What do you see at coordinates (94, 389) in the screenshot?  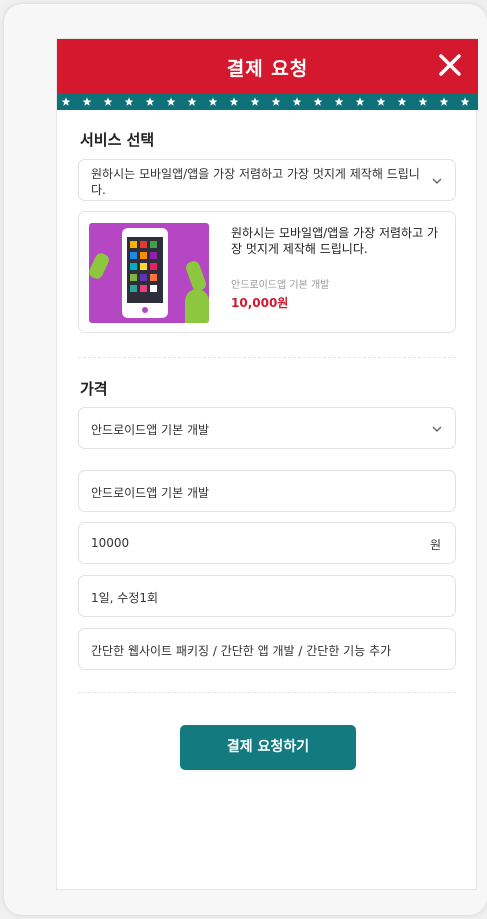 I see `price-section-title: 가격` at bounding box center [94, 389].